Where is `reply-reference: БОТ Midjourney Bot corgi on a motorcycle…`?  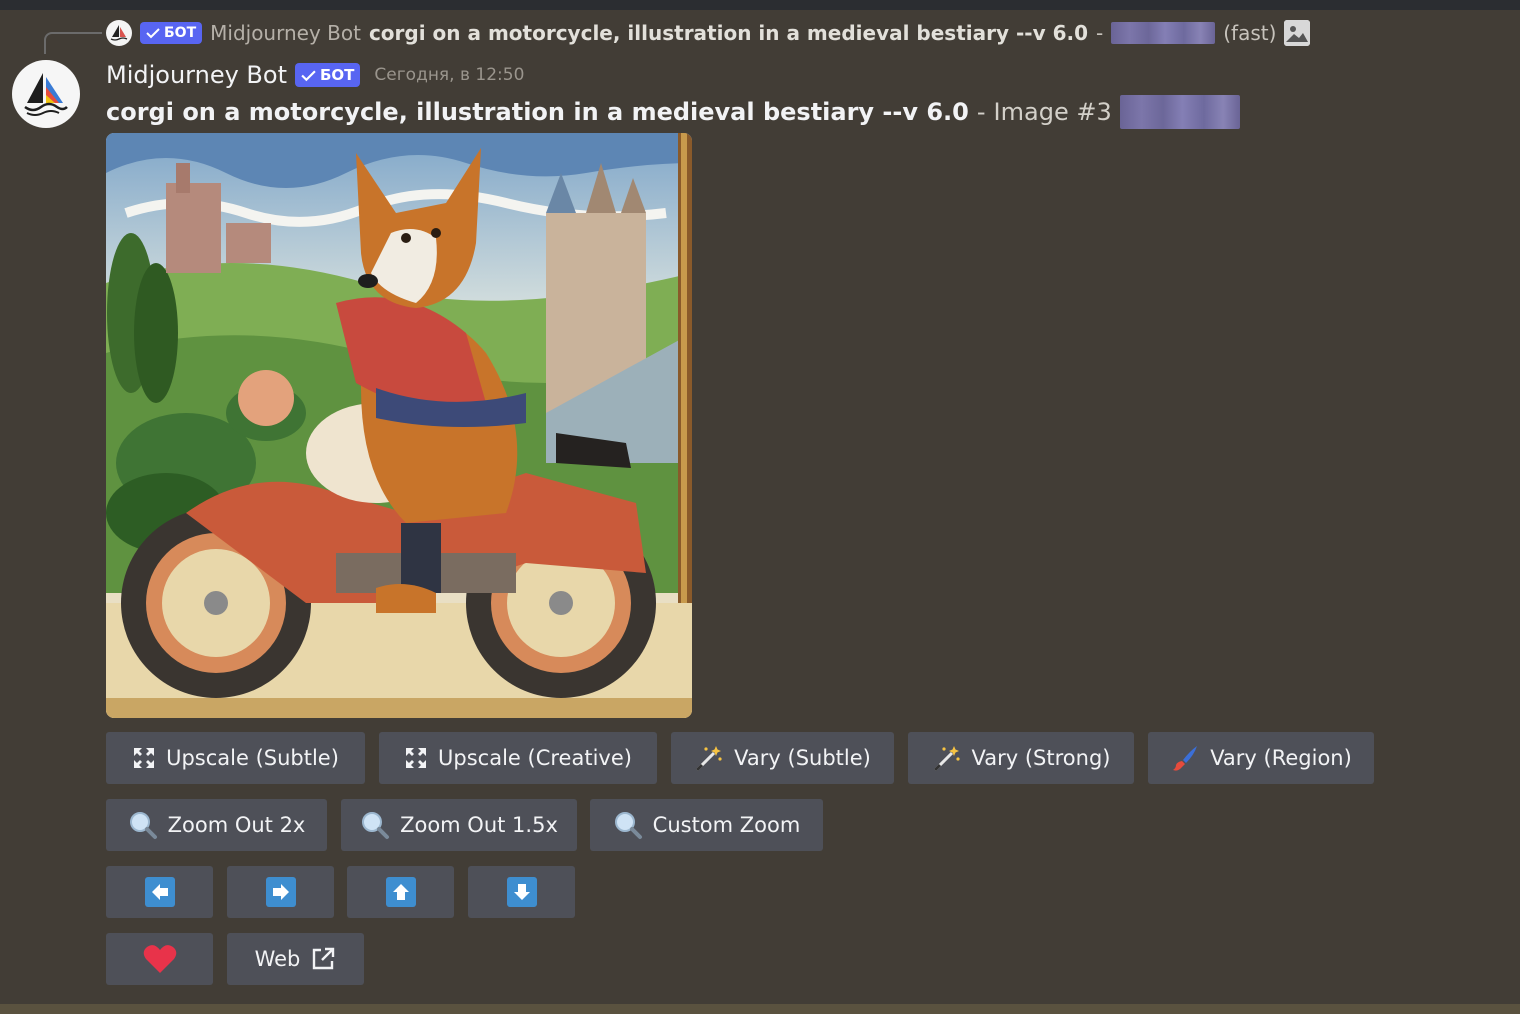
reply-reference: БОТ Midjourney Bot corgi on a motorcycle… is located at coordinates (708, 33).